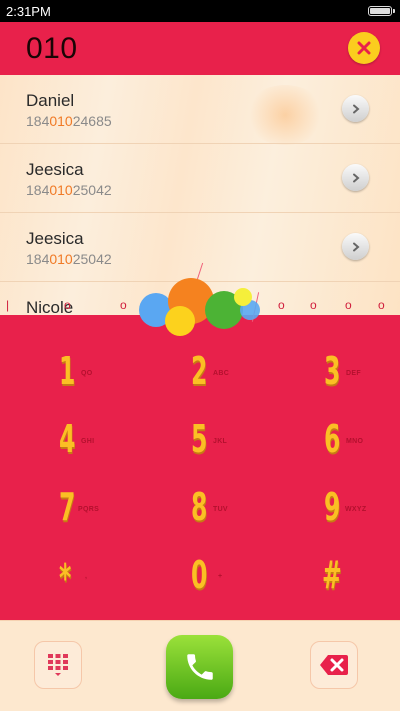 The height and width of the screenshot is (711, 400). I want to click on toggle-keypad-button, so click(58, 665).